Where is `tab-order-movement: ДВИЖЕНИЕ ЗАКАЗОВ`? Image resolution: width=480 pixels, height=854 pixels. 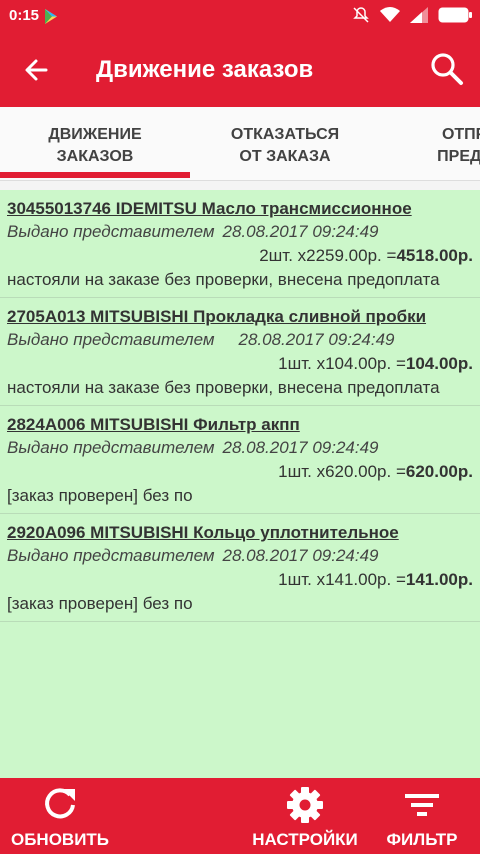 tab-order-movement: ДВИЖЕНИЕ ЗАКАЗОВ is located at coordinates (95, 146).